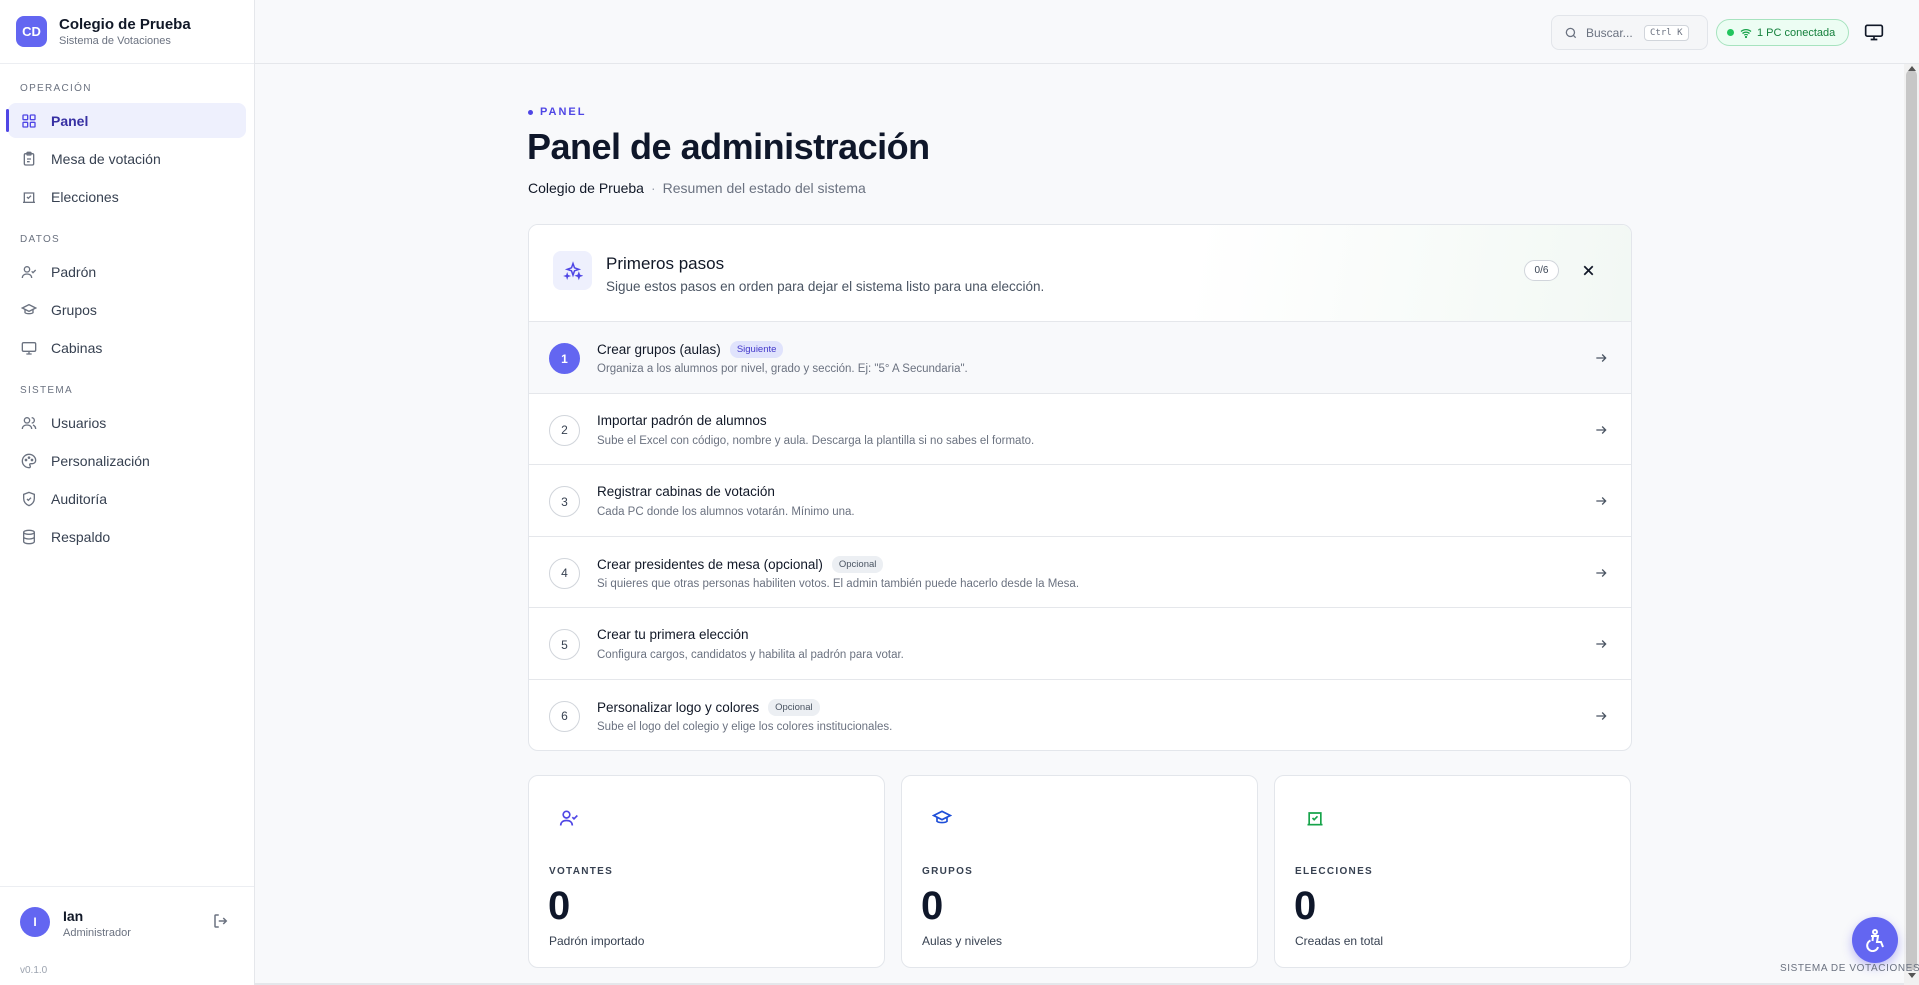 This screenshot has height=985, width=1919. I want to click on nav-section-label: DATOS, so click(40, 239).